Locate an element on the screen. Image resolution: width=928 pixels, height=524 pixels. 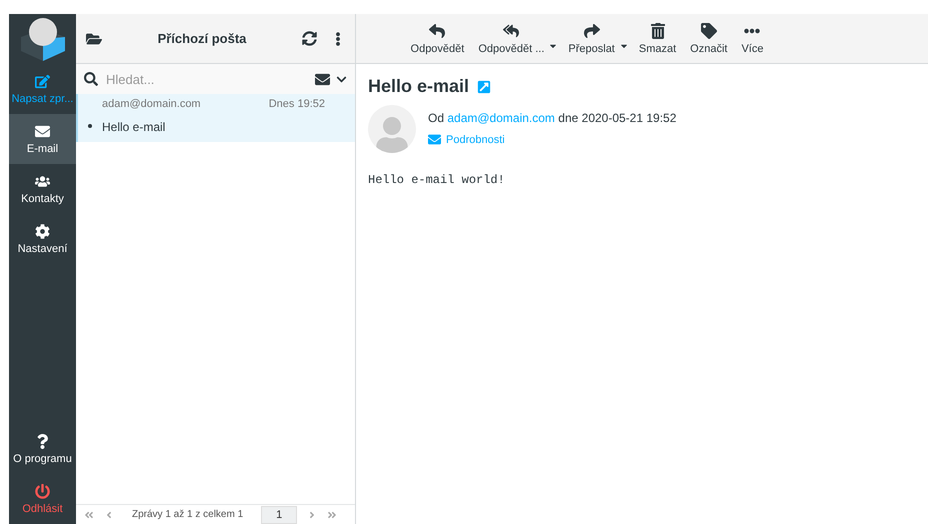
question-icon is located at coordinates (42, 441).